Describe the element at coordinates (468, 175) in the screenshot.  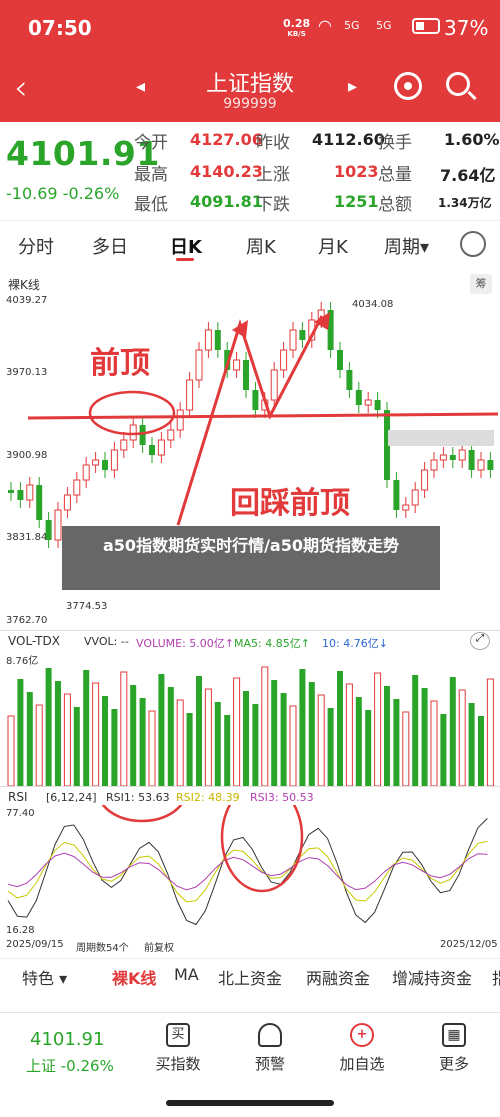
I see `value-volume: 7.64亿` at that location.